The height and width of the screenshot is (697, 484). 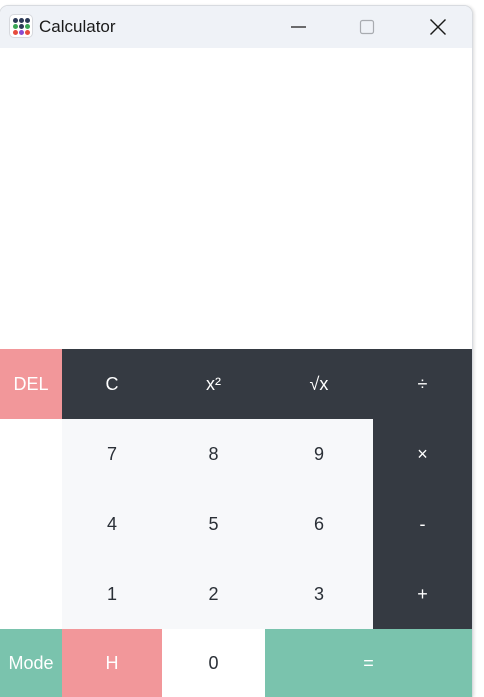 I want to click on square-root-button: √x, so click(x=319, y=384).